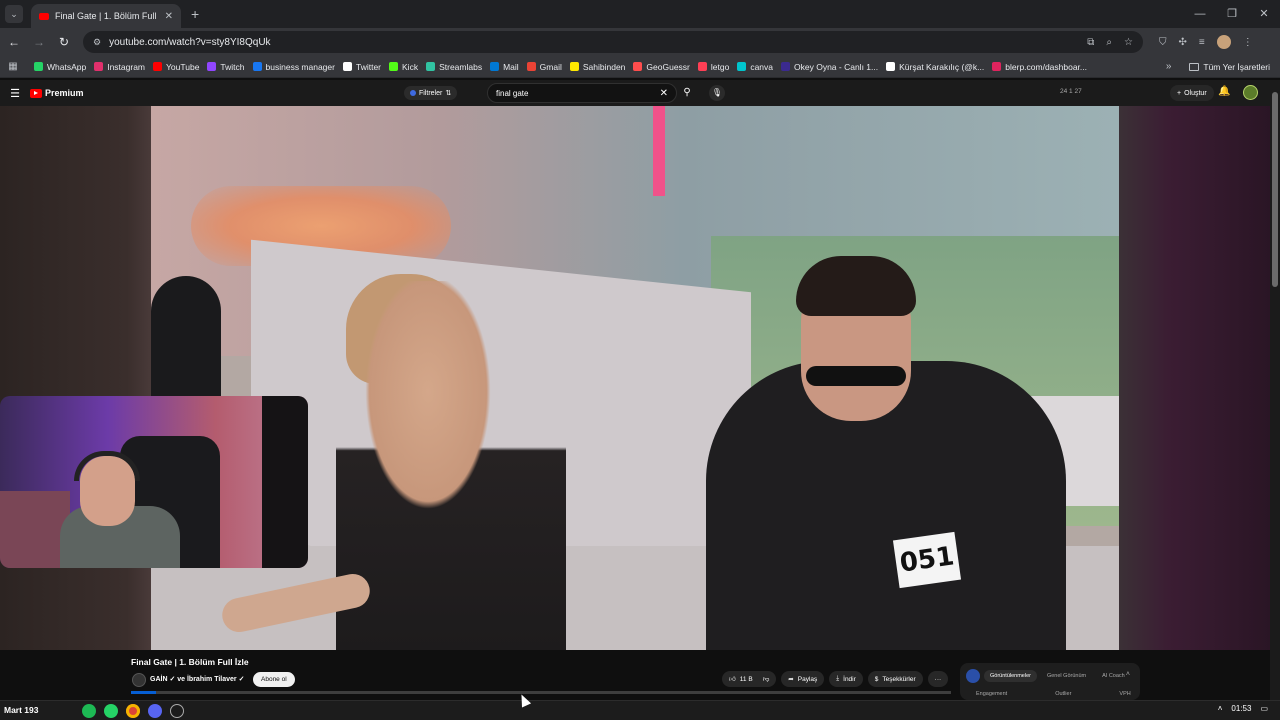 This screenshot has width=1280, height=720. I want to click on back-button: ←, so click(14, 42).